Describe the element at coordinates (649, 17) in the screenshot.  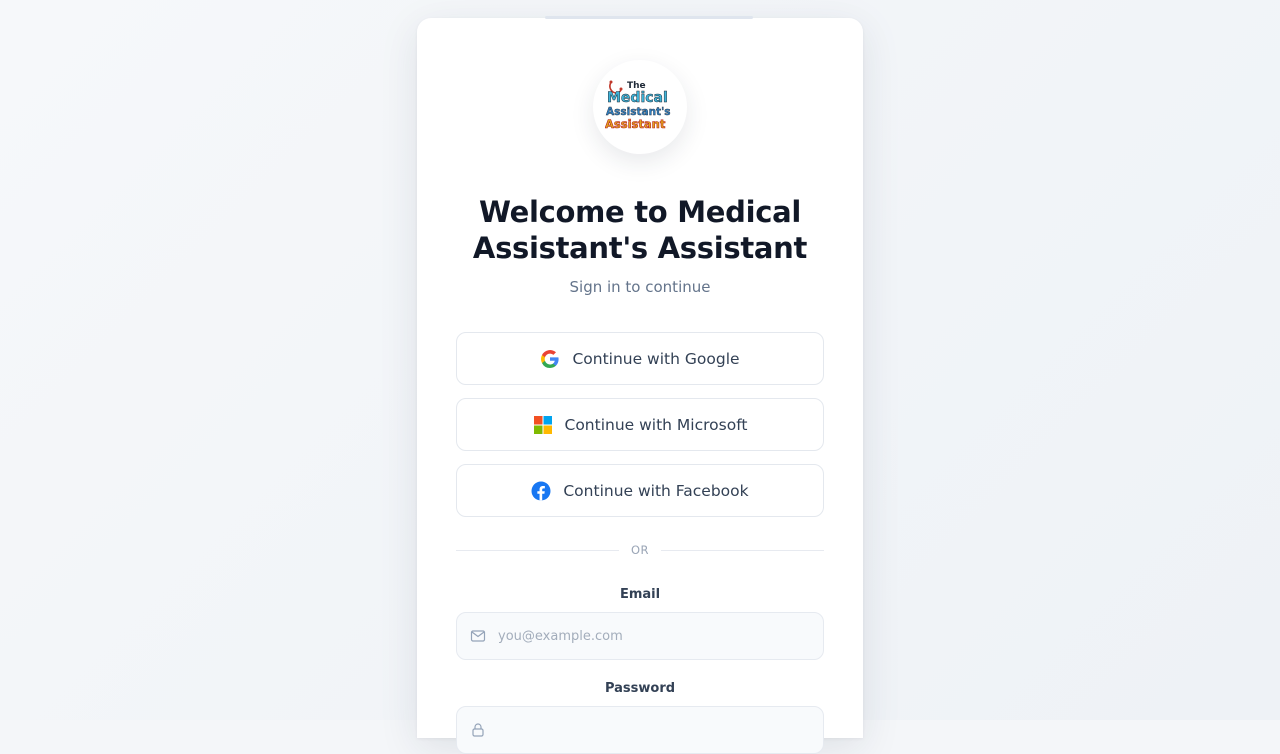
I see `card-accent-line` at that location.